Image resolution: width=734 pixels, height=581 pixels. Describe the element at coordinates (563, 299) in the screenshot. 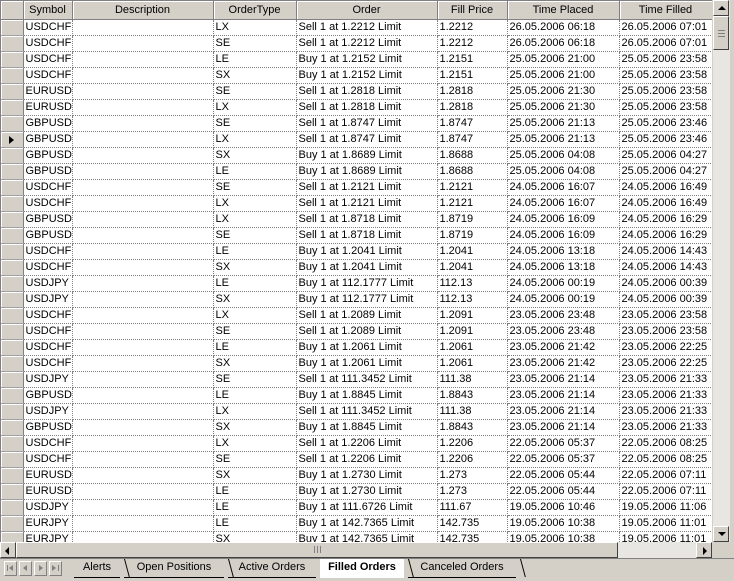

I see `cell-time-placed: 24.05.2006 00:19` at that location.